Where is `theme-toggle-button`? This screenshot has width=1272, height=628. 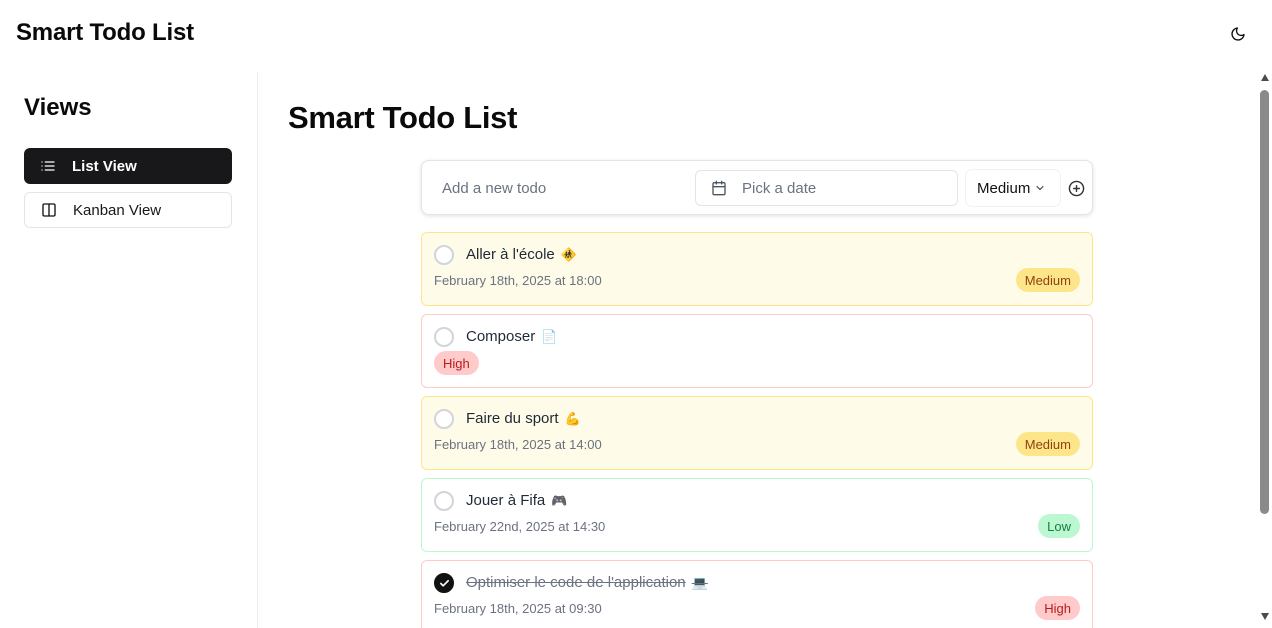
theme-toggle-button is located at coordinates (1238, 34).